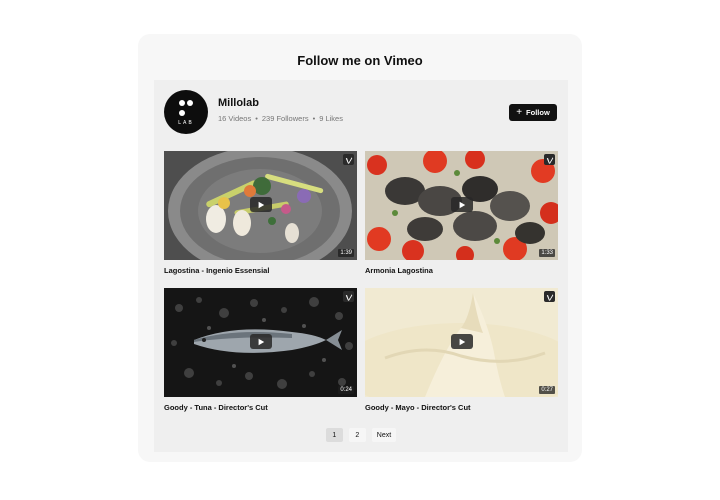  What do you see at coordinates (334, 435) in the screenshot?
I see `page-button-1: 1` at bounding box center [334, 435].